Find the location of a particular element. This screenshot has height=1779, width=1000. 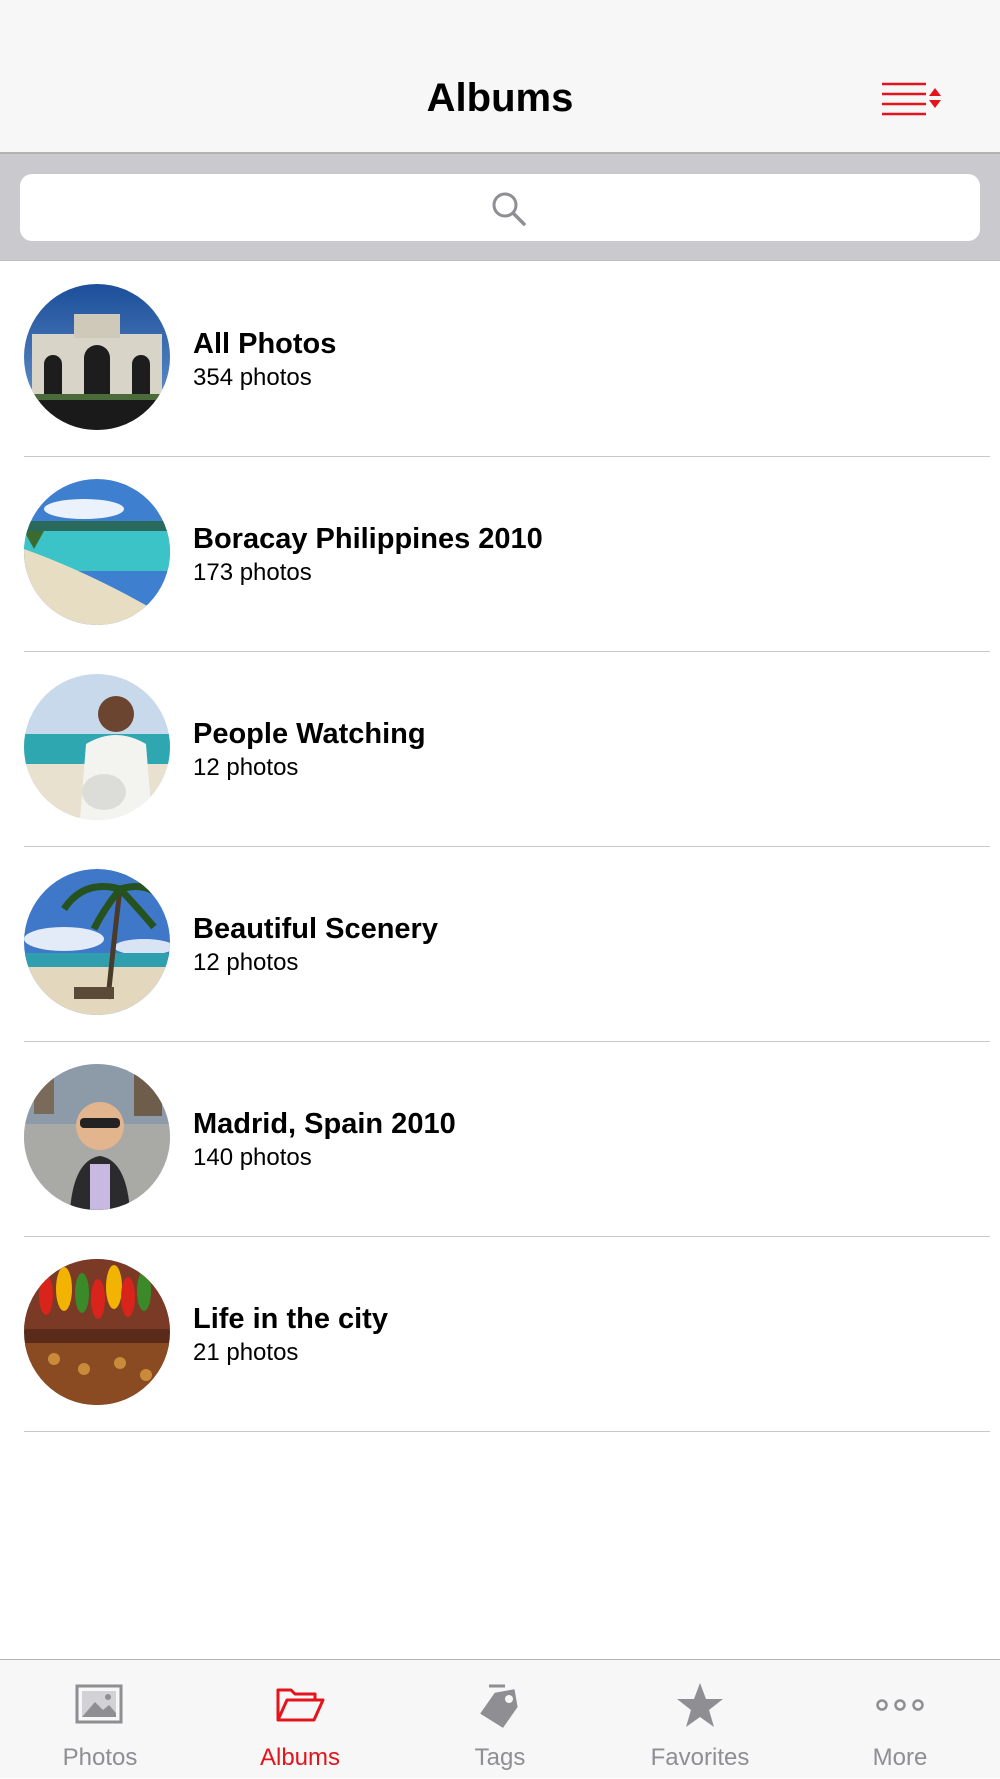

album-row-all-photos: All Photos 354 photos is located at coordinates (500, 359).